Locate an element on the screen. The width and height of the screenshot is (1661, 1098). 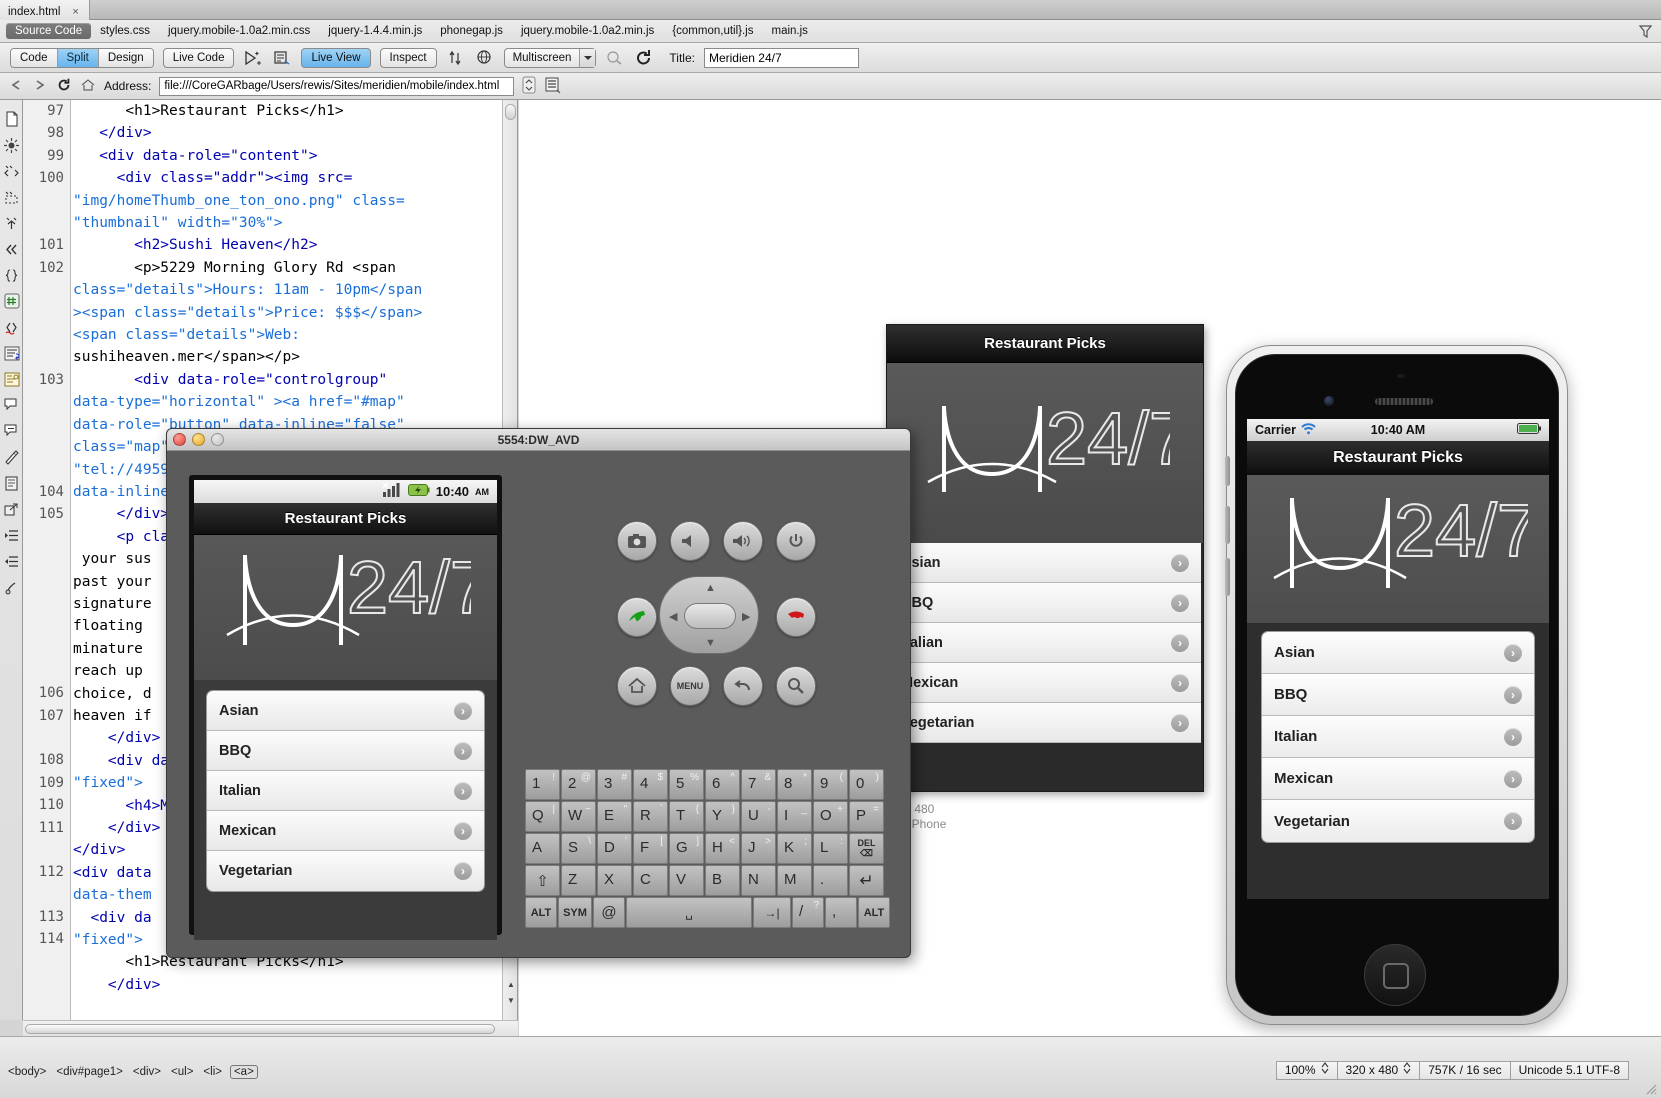
back-arrow-icon is located at coordinates (16, 86).